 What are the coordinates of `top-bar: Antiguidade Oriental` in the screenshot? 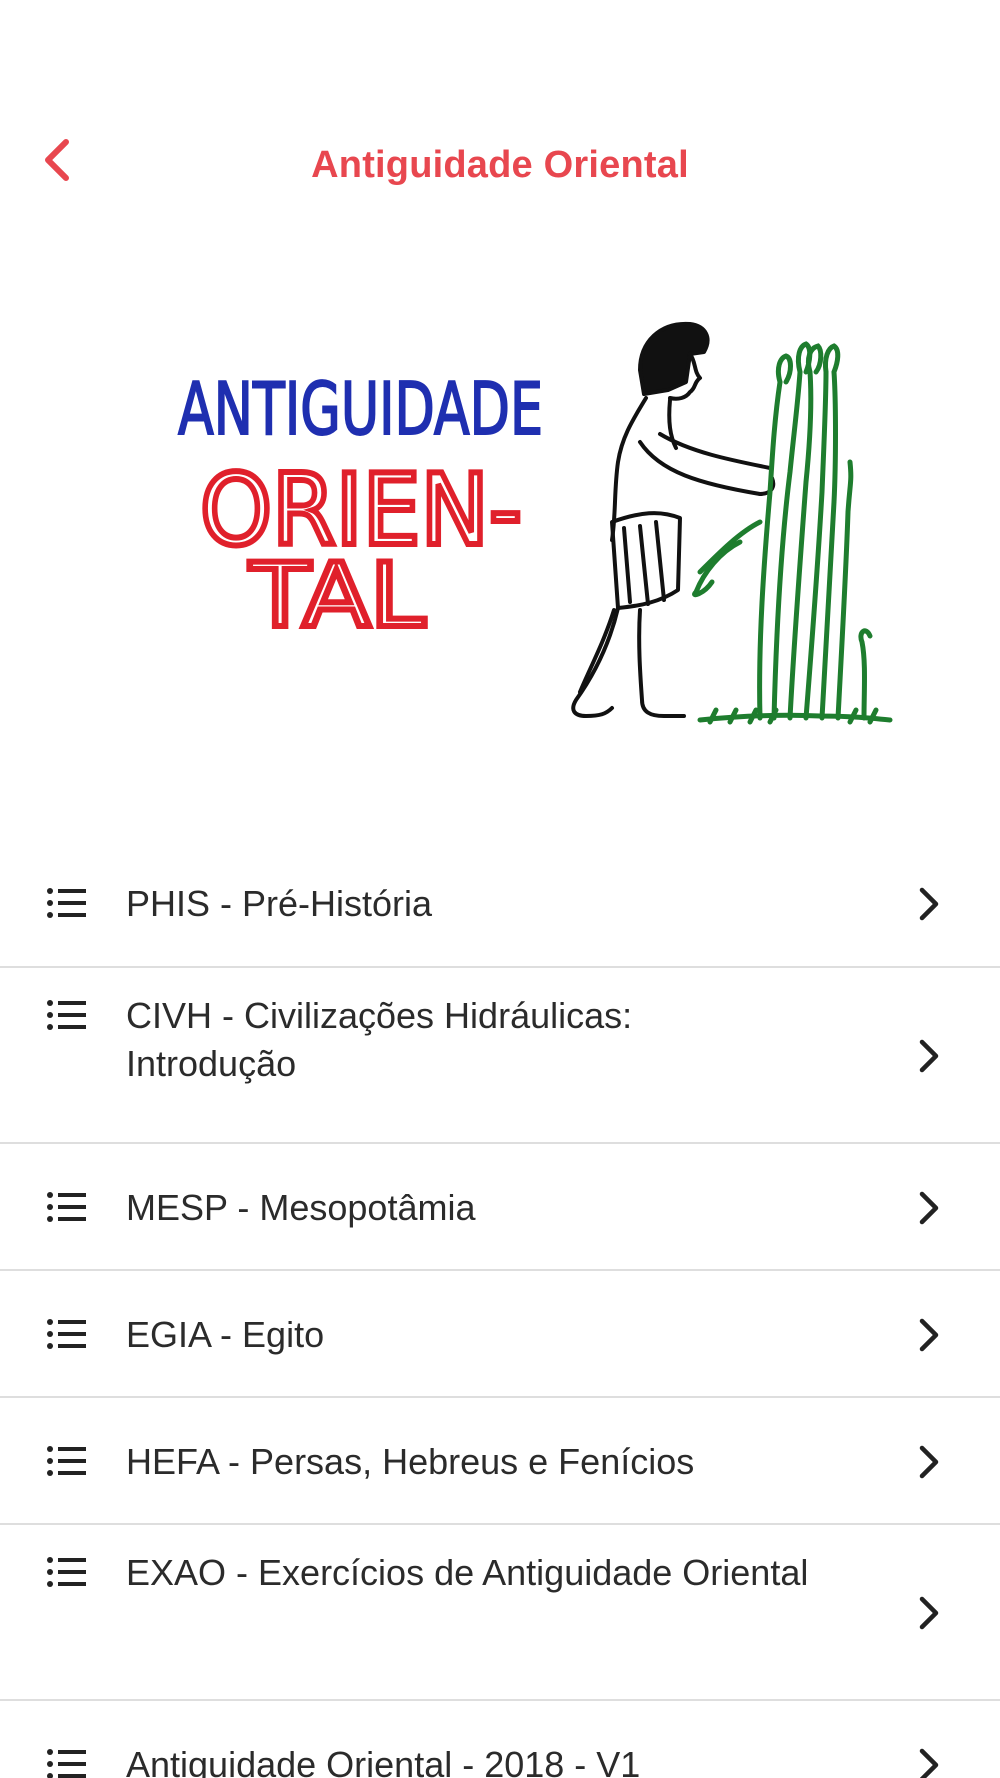 It's located at (500, 166).